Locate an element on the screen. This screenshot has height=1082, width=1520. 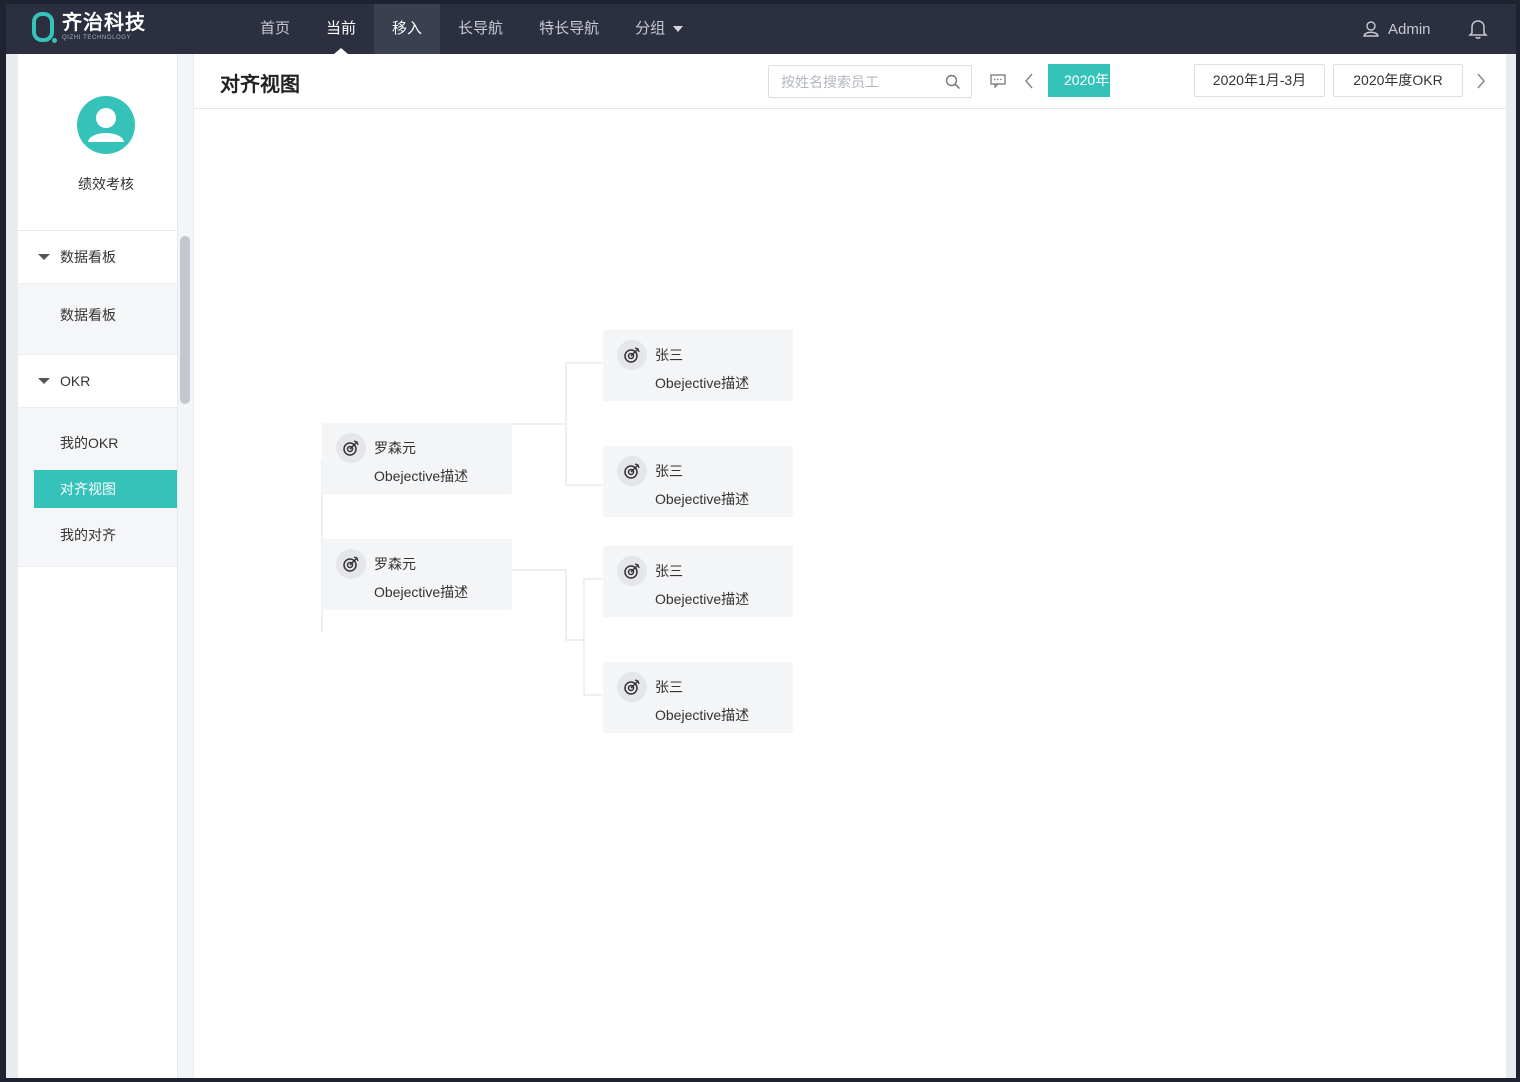
sidebar-scroll-track is located at coordinates (185, 566).